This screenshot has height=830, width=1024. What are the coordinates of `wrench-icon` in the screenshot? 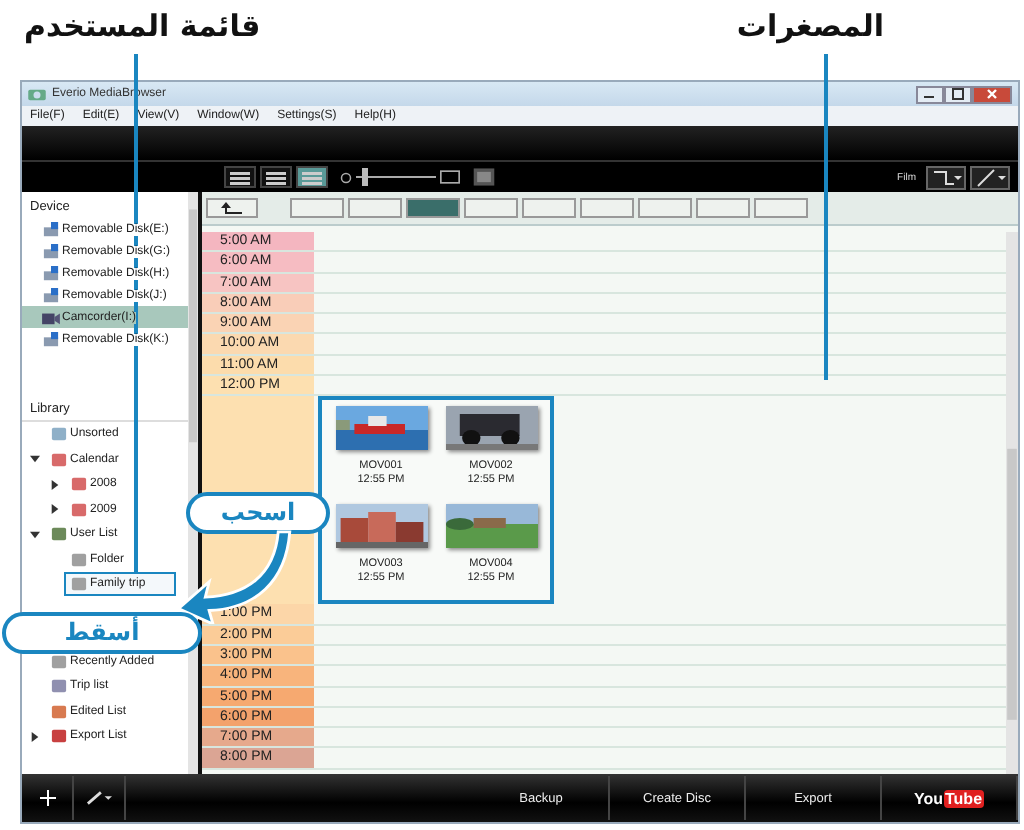 It's located at (99, 798).